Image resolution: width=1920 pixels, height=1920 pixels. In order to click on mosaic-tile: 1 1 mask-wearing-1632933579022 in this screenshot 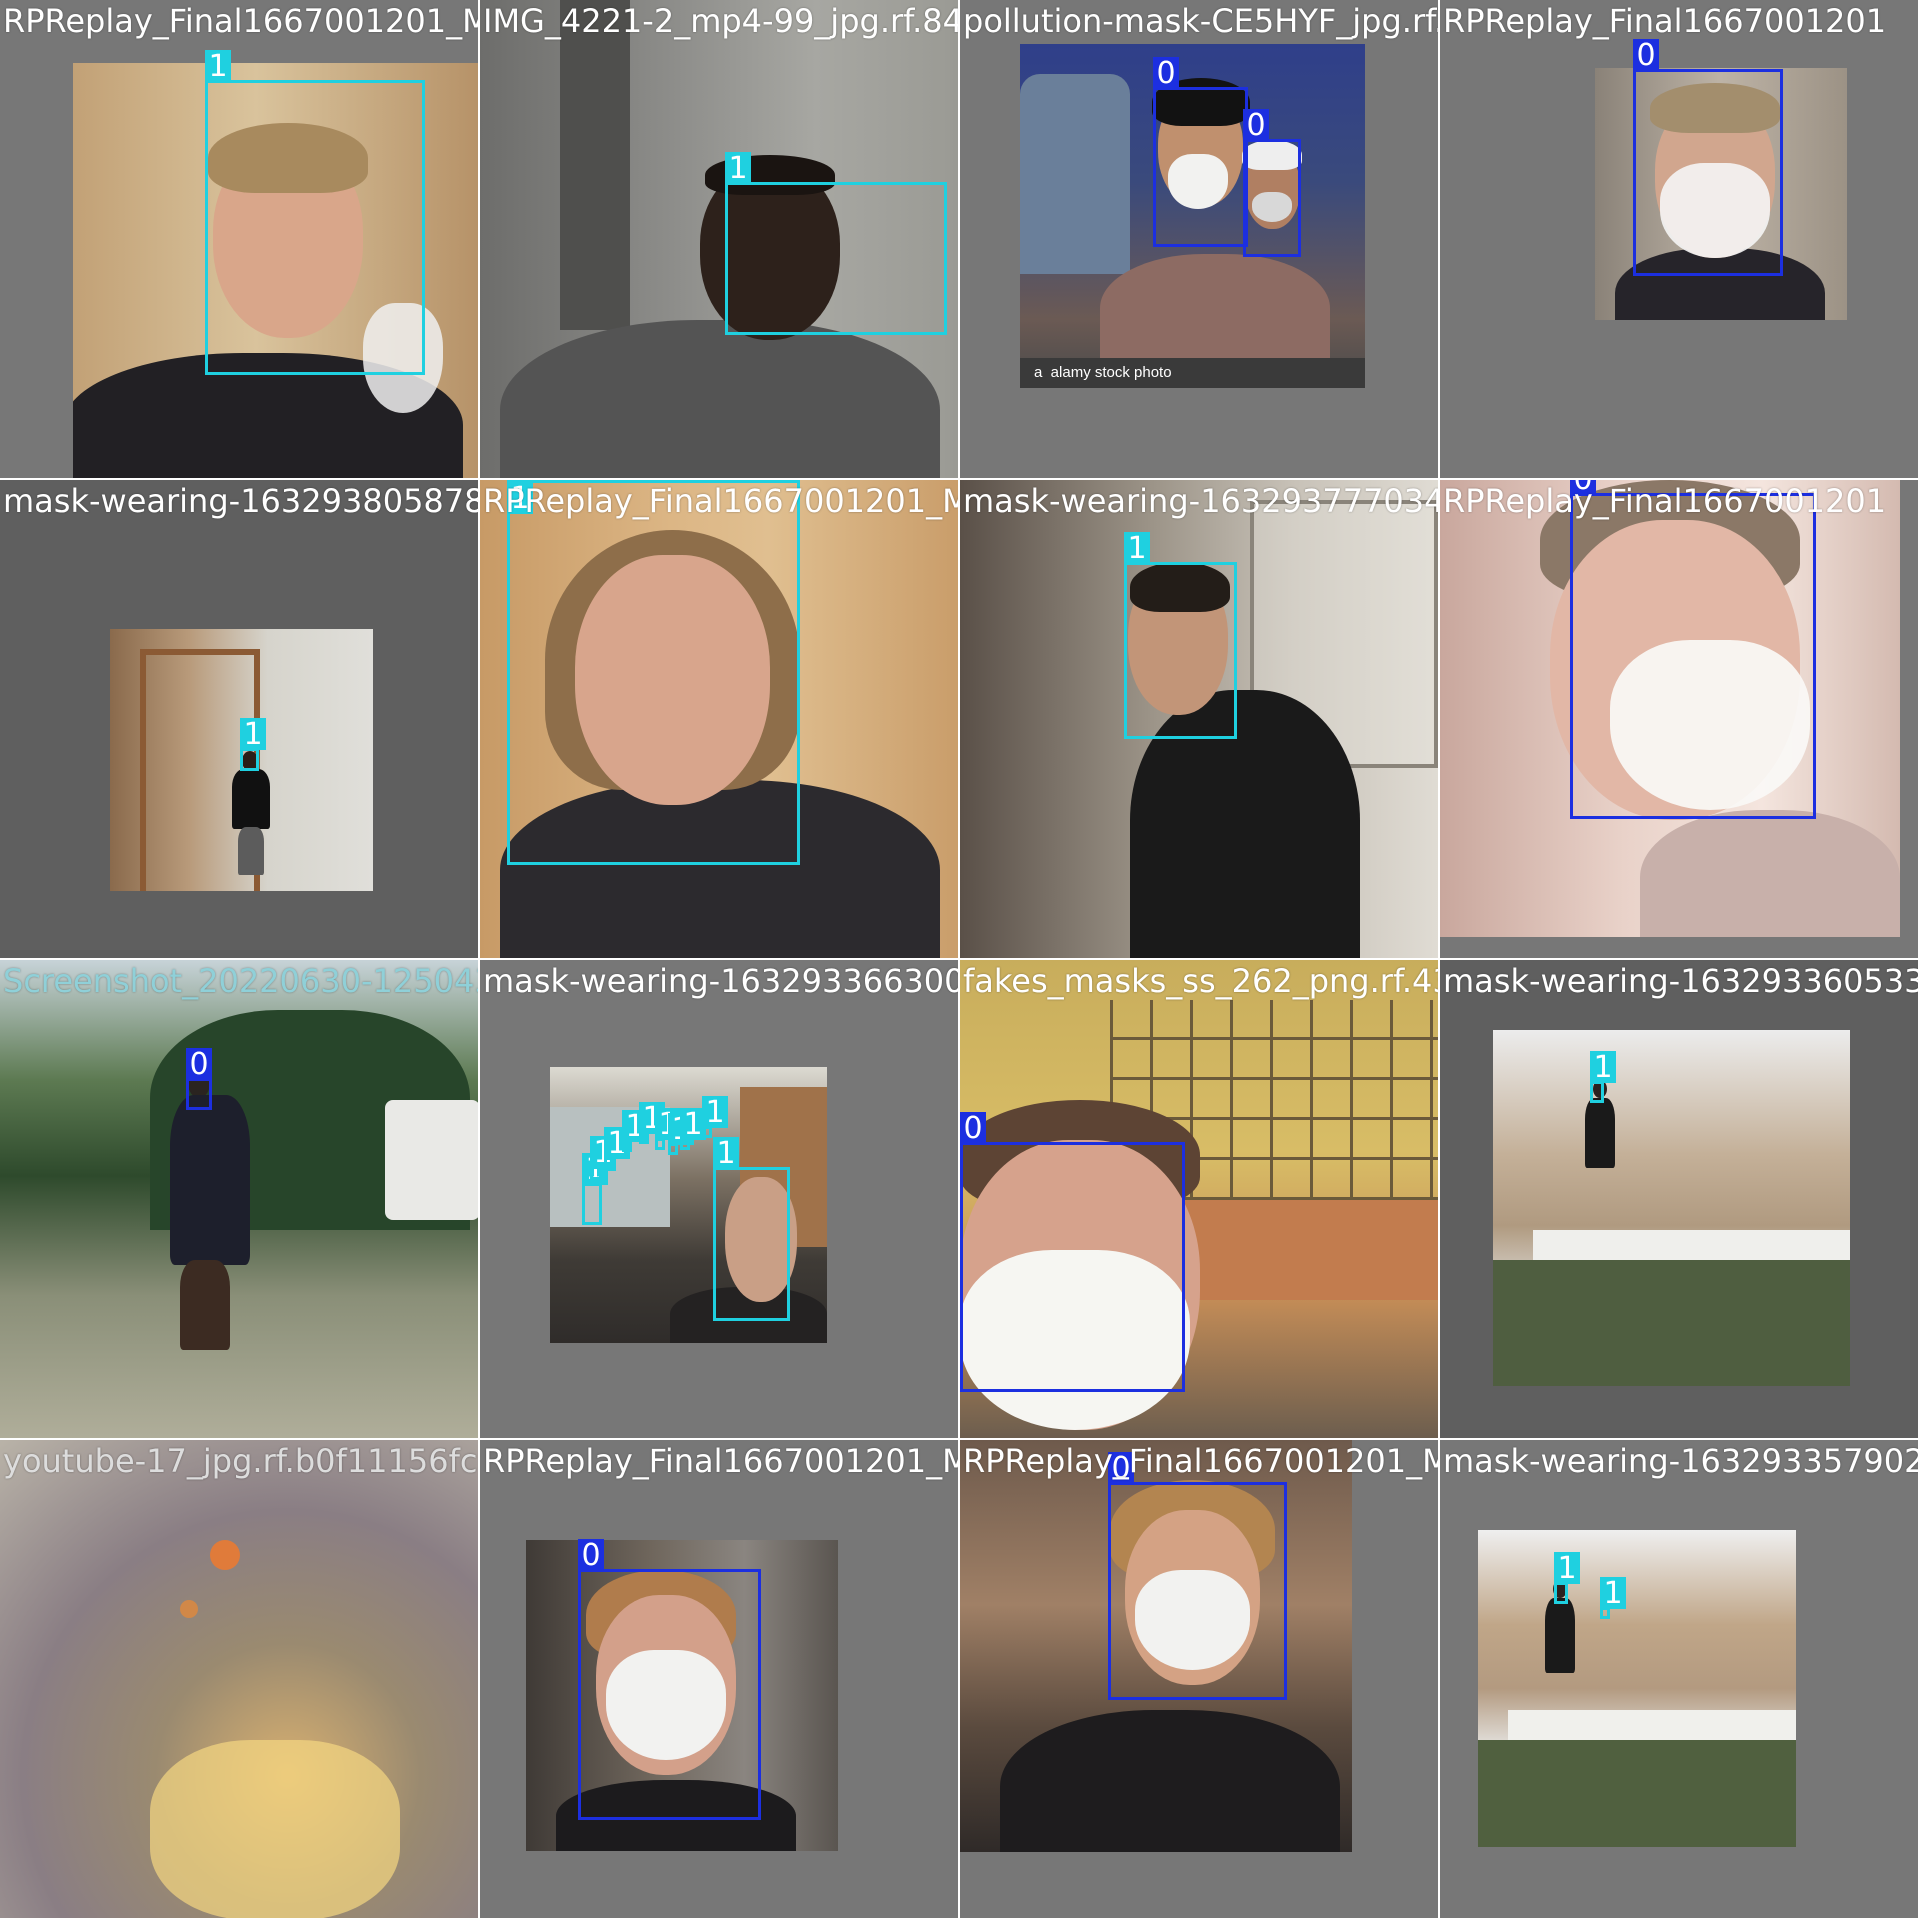, I will do `click(1680, 1680)`.